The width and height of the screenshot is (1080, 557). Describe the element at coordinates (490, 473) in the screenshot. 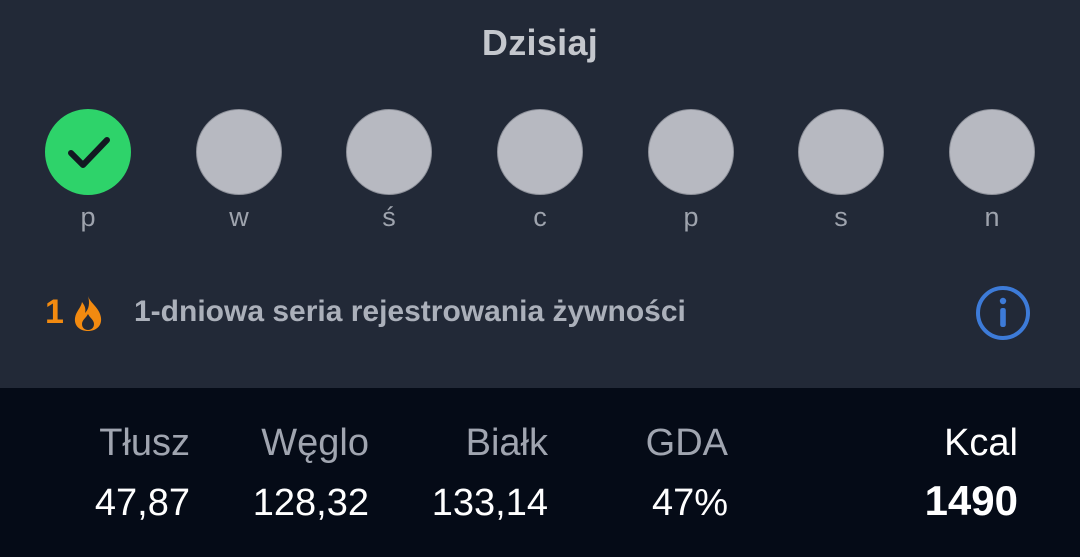

I see `protein-stat: Białk 133,14` at that location.